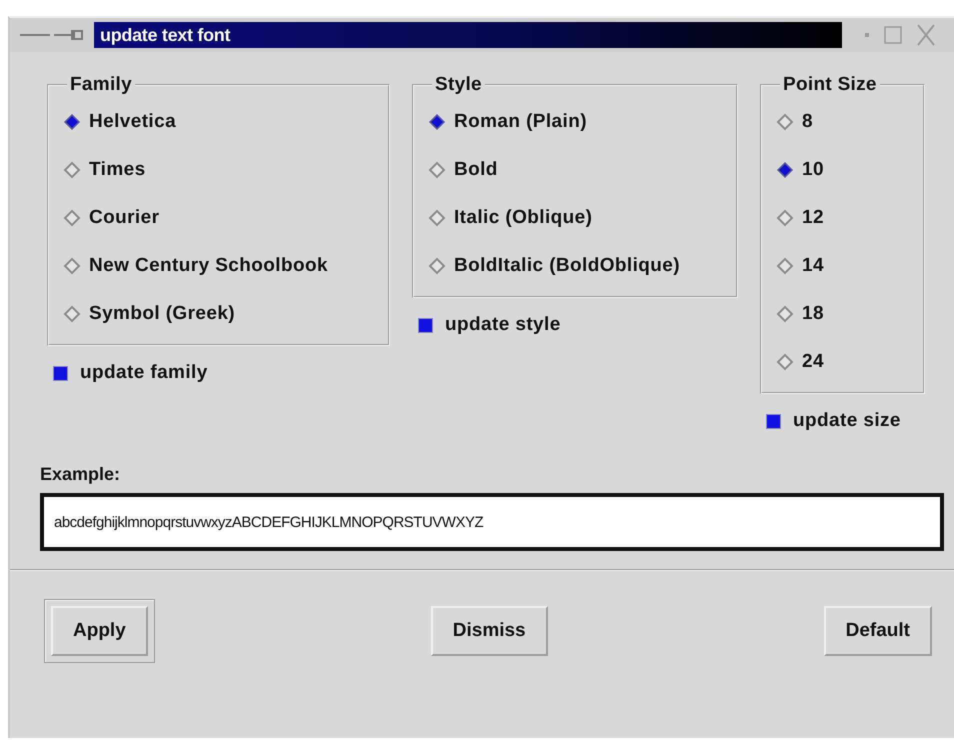 The height and width of the screenshot is (740, 954). Describe the element at coordinates (893, 35) in the screenshot. I see `maximize-icon` at that location.